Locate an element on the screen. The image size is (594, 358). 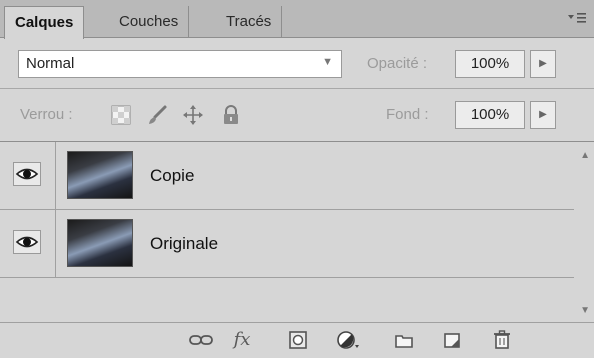
blend-mode-dropdown: Normal ▼ is located at coordinates (180, 64).